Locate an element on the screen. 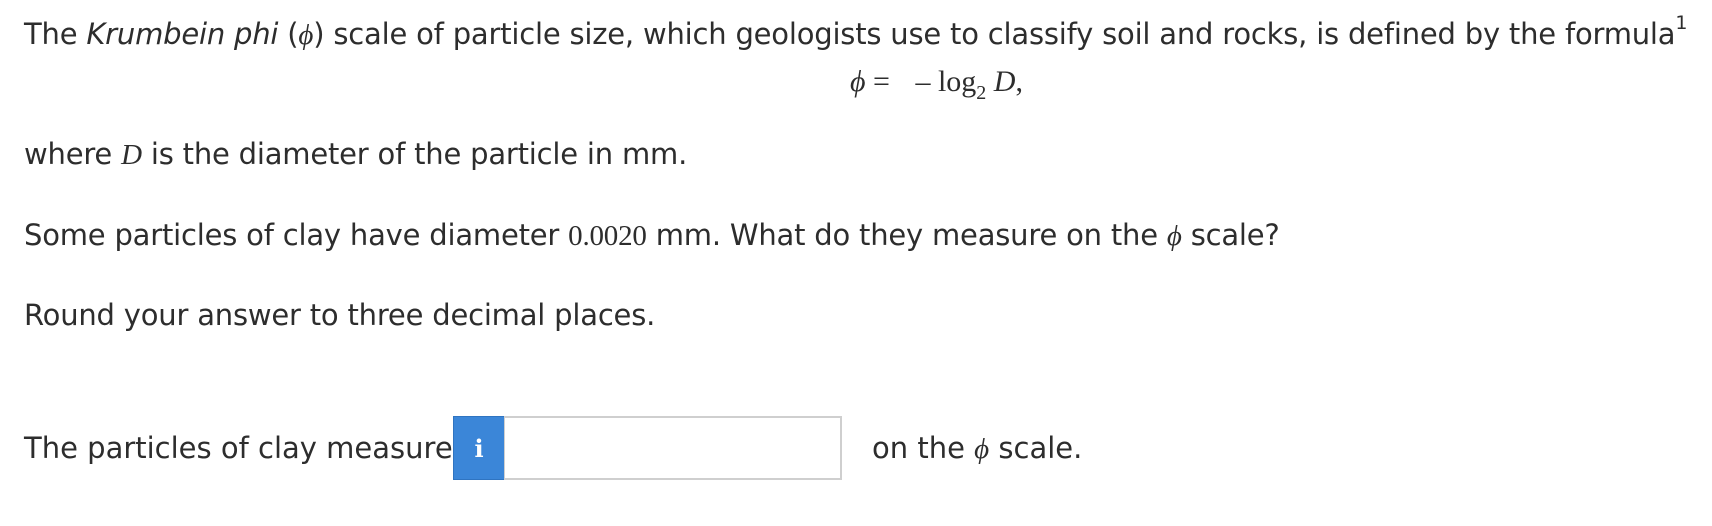  formula: ϕ = – log2 D, is located at coordinates (936, 83).